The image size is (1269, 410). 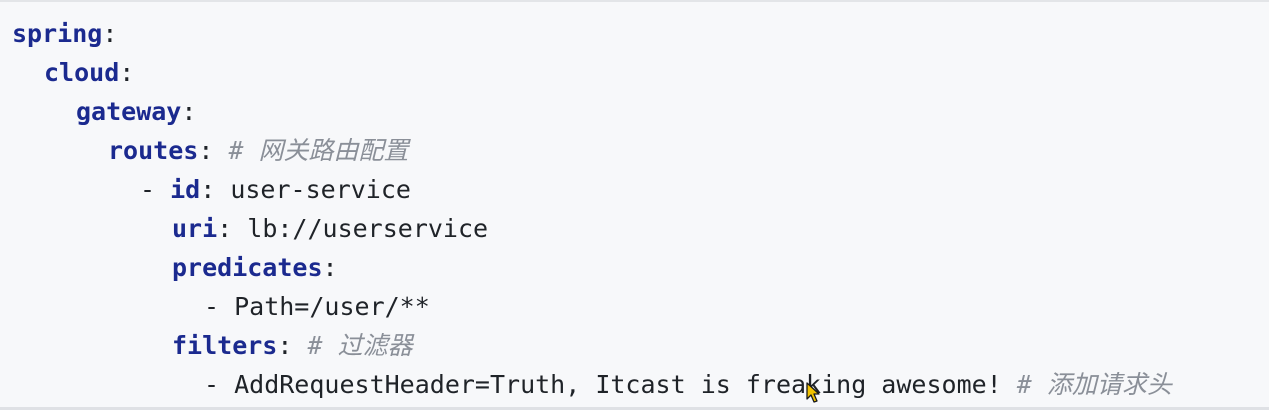 I want to click on code-line: uri: lb://userservice, so click(x=592, y=228).